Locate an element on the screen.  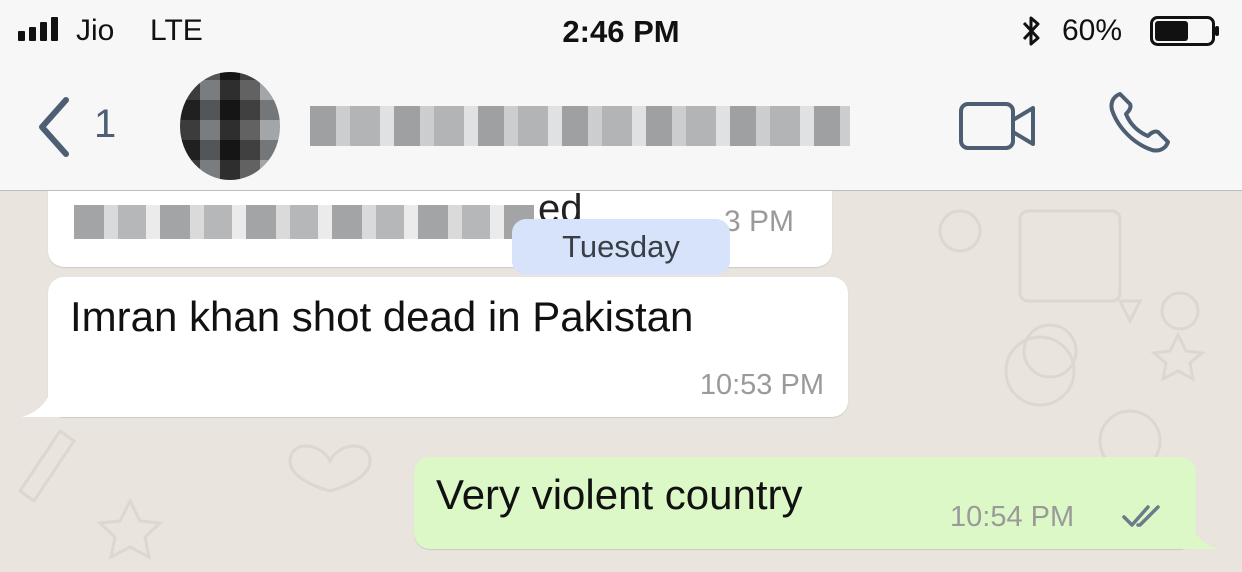
message-text: Very violent country is located at coordinates (619, 494).